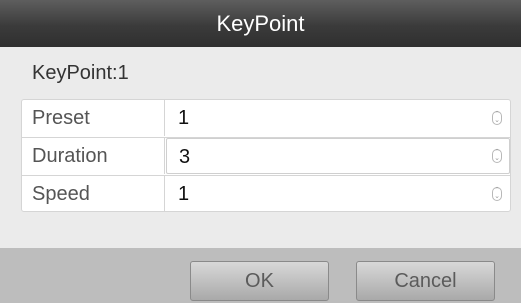 This screenshot has width=521, height=303. I want to click on preset-spinner-icon: ⌃ ⌄, so click(497, 118).